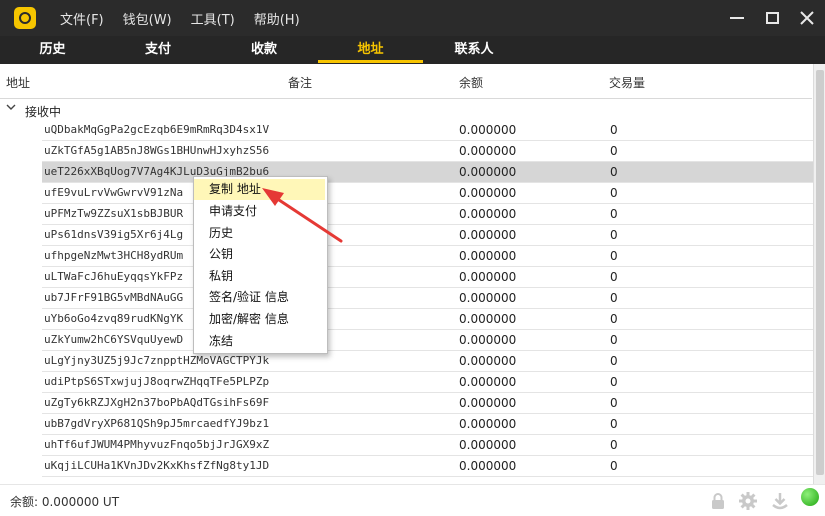 The image size is (825, 516). What do you see at coordinates (406, 110) in the screenshot?
I see `group-row-receiving: 接收中` at bounding box center [406, 110].